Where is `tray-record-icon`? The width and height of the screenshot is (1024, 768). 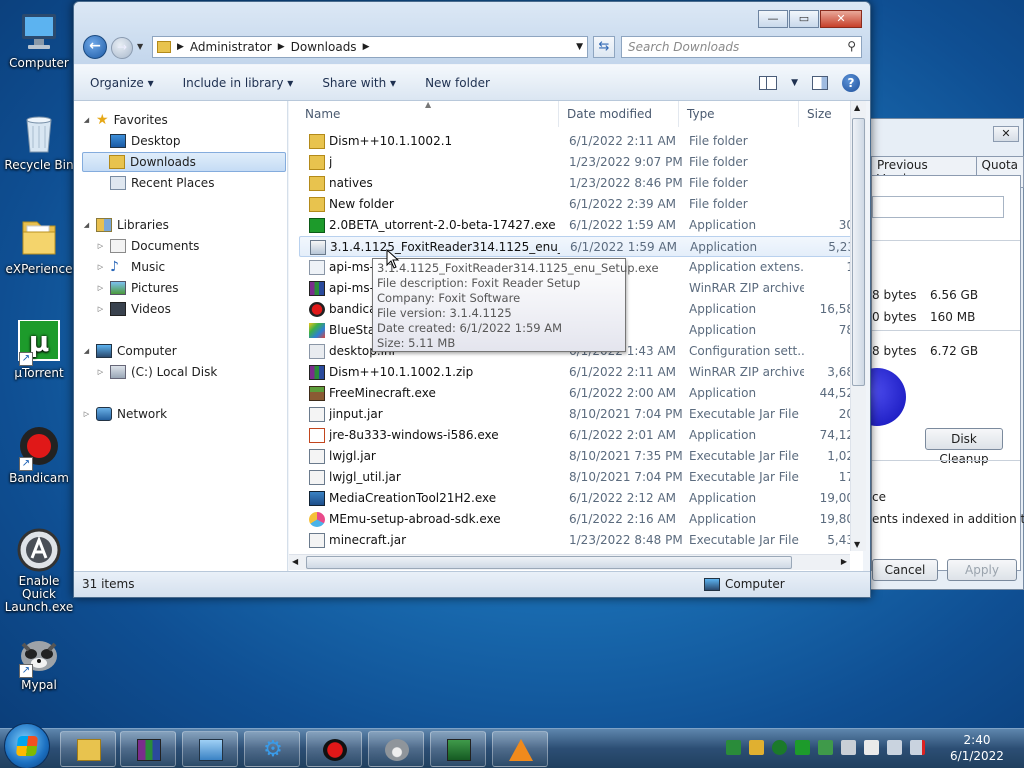 tray-record-icon is located at coordinates (779, 747).